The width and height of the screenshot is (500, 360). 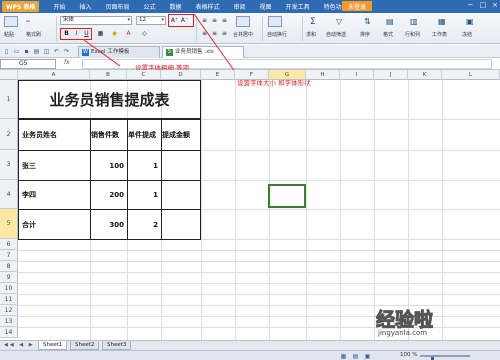 I want to click on merge-center-button: 合并居中, so click(x=243, y=34).